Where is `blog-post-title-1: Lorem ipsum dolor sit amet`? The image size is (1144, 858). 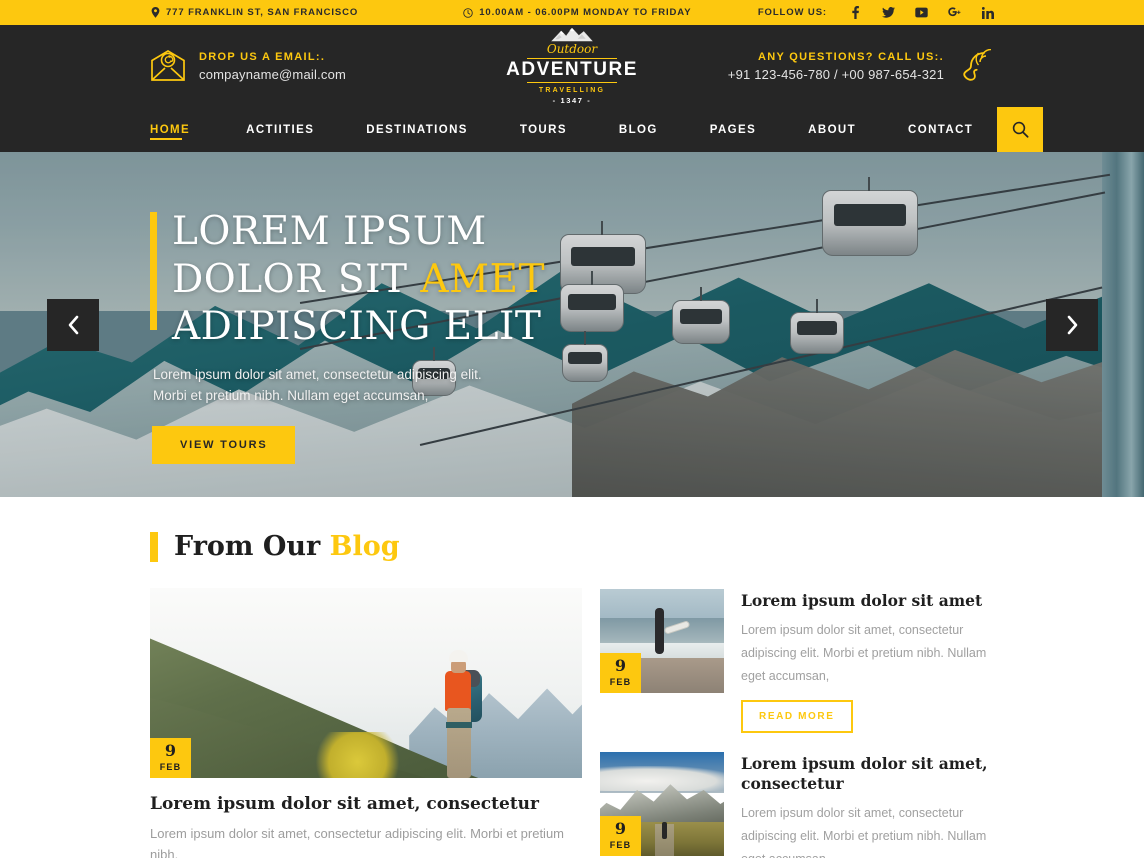 blog-post-title-1: Lorem ipsum dolor sit amet is located at coordinates (867, 601).